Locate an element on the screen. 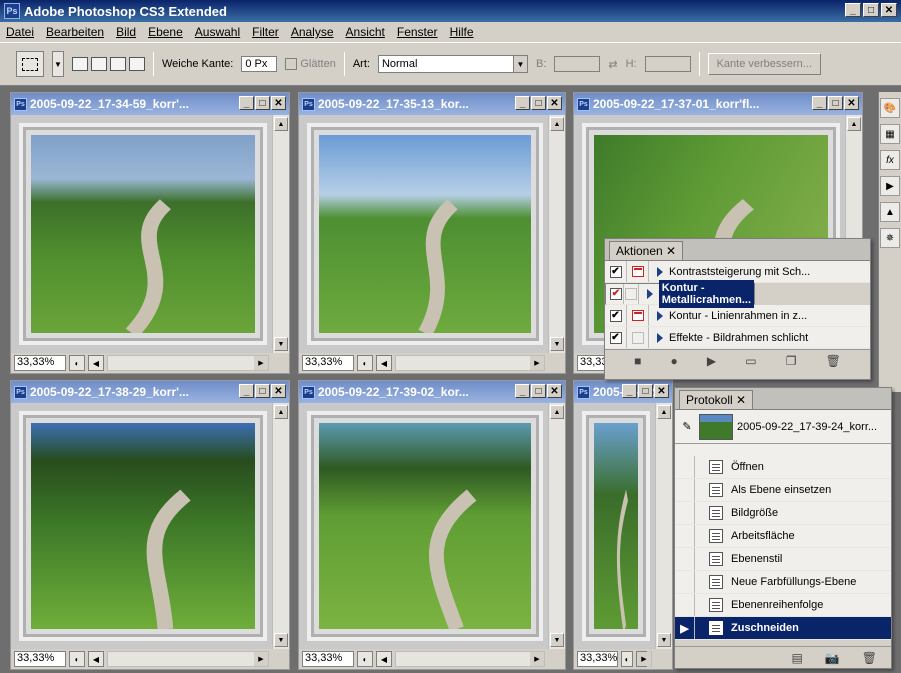 The width and height of the screenshot is (901, 673). history-row: Arbeitsfläche is located at coordinates (783, 536).